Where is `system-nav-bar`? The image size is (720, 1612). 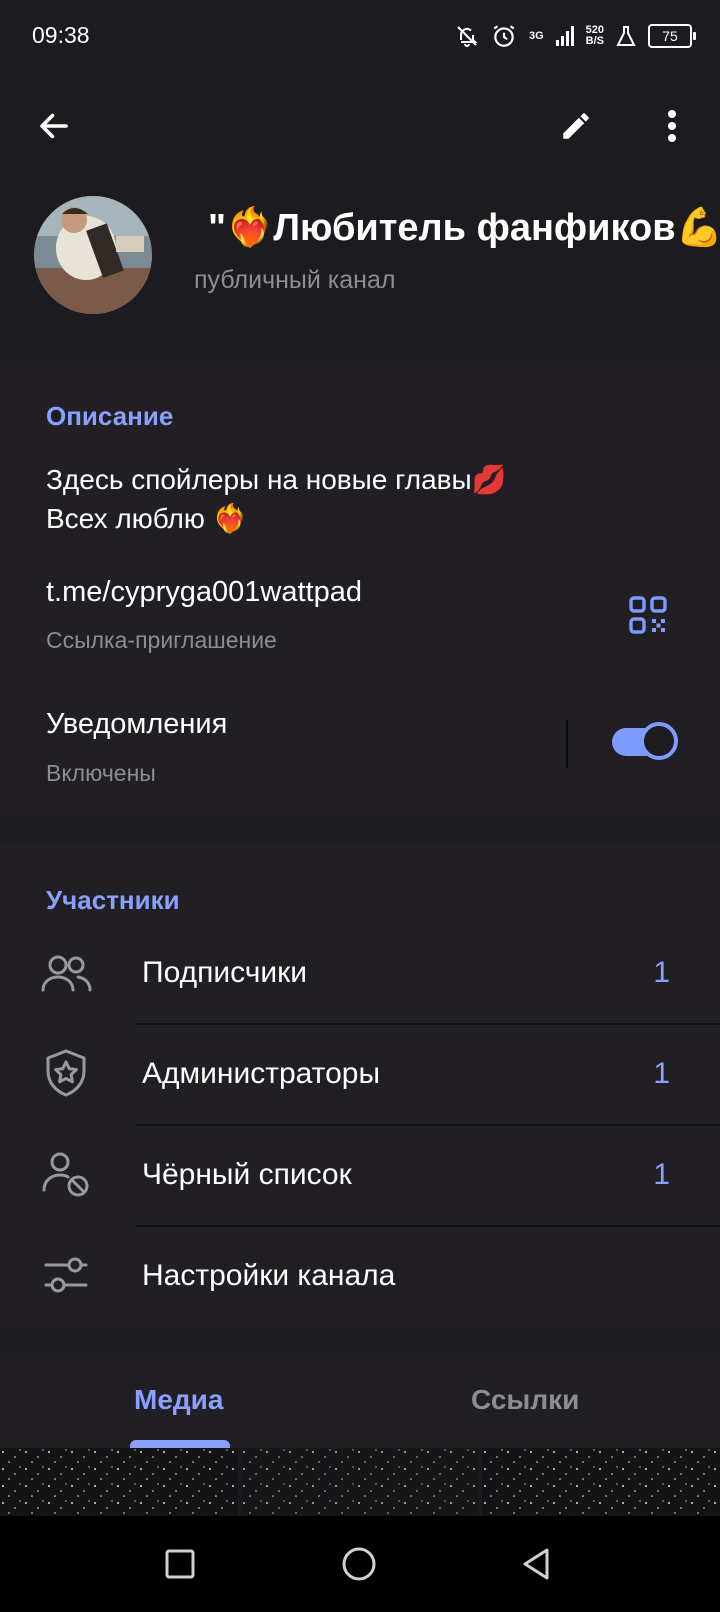
system-nav-bar is located at coordinates (360, 1564).